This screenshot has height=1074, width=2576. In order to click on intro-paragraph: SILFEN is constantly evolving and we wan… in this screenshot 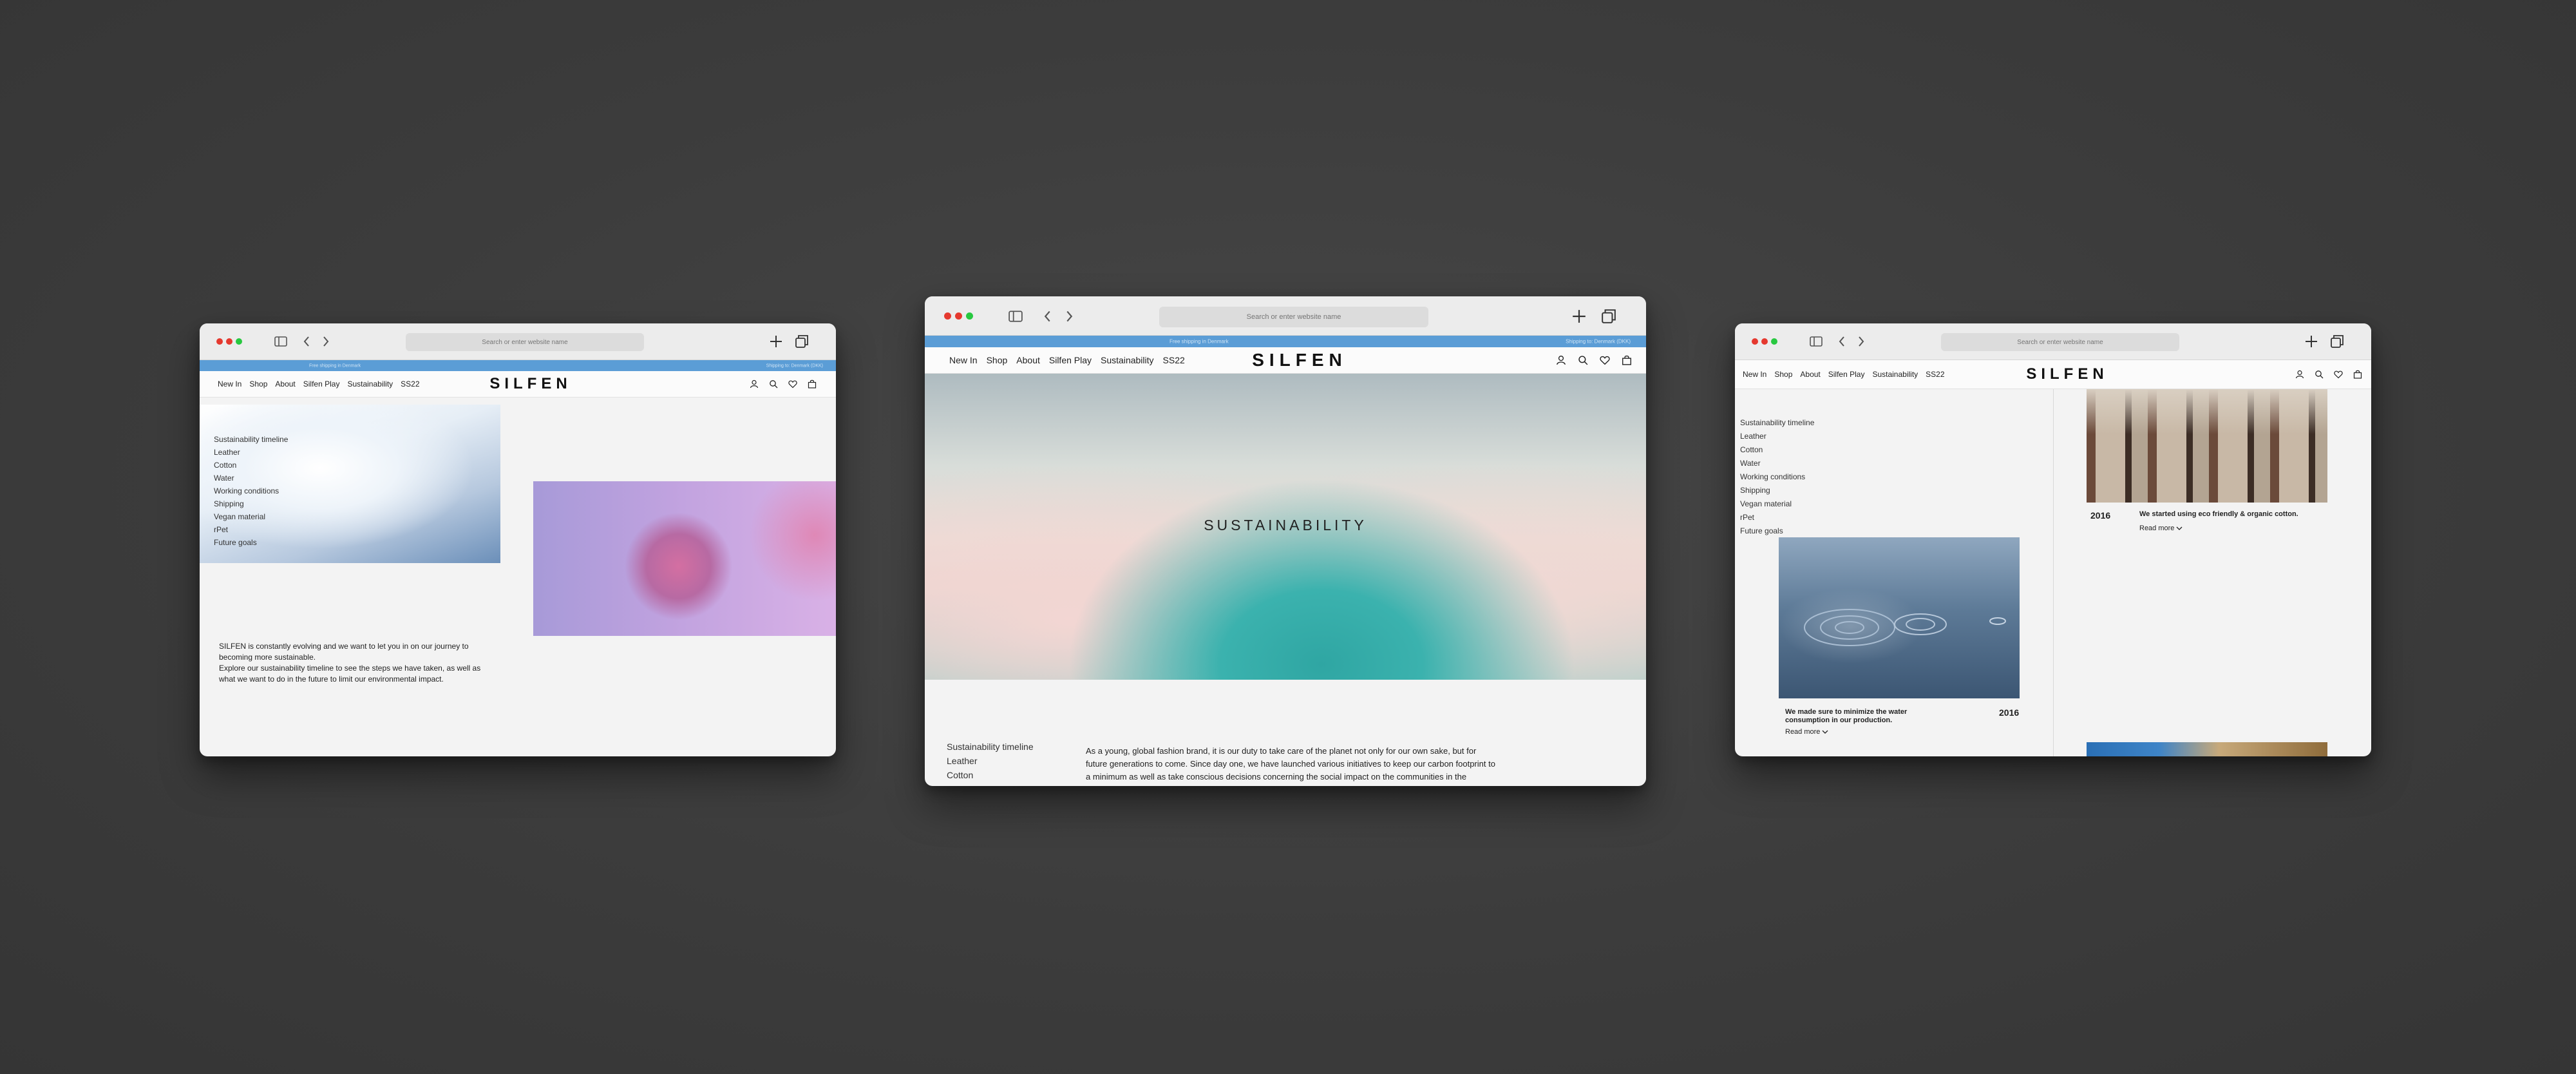, I will do `click(350, 663)`.